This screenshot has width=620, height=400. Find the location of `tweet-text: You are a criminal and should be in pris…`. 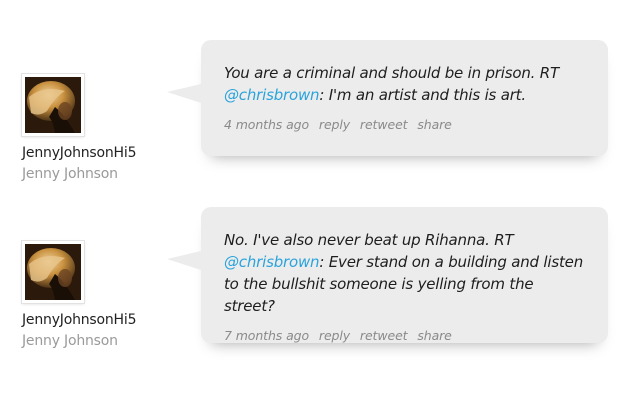

tweet-text: You are a criminal and should be in pris… is located at coordinates (404, 84).